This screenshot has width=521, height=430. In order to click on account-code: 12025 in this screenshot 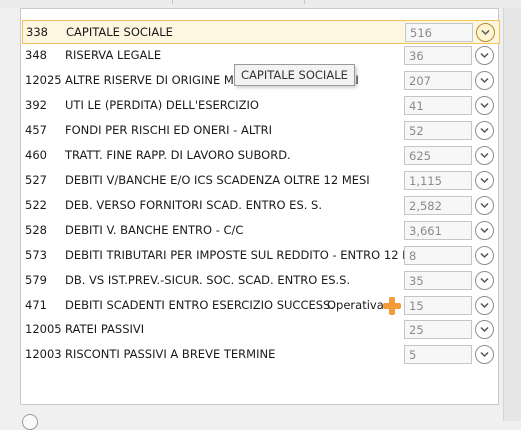, I will do `click(43, 80)`.